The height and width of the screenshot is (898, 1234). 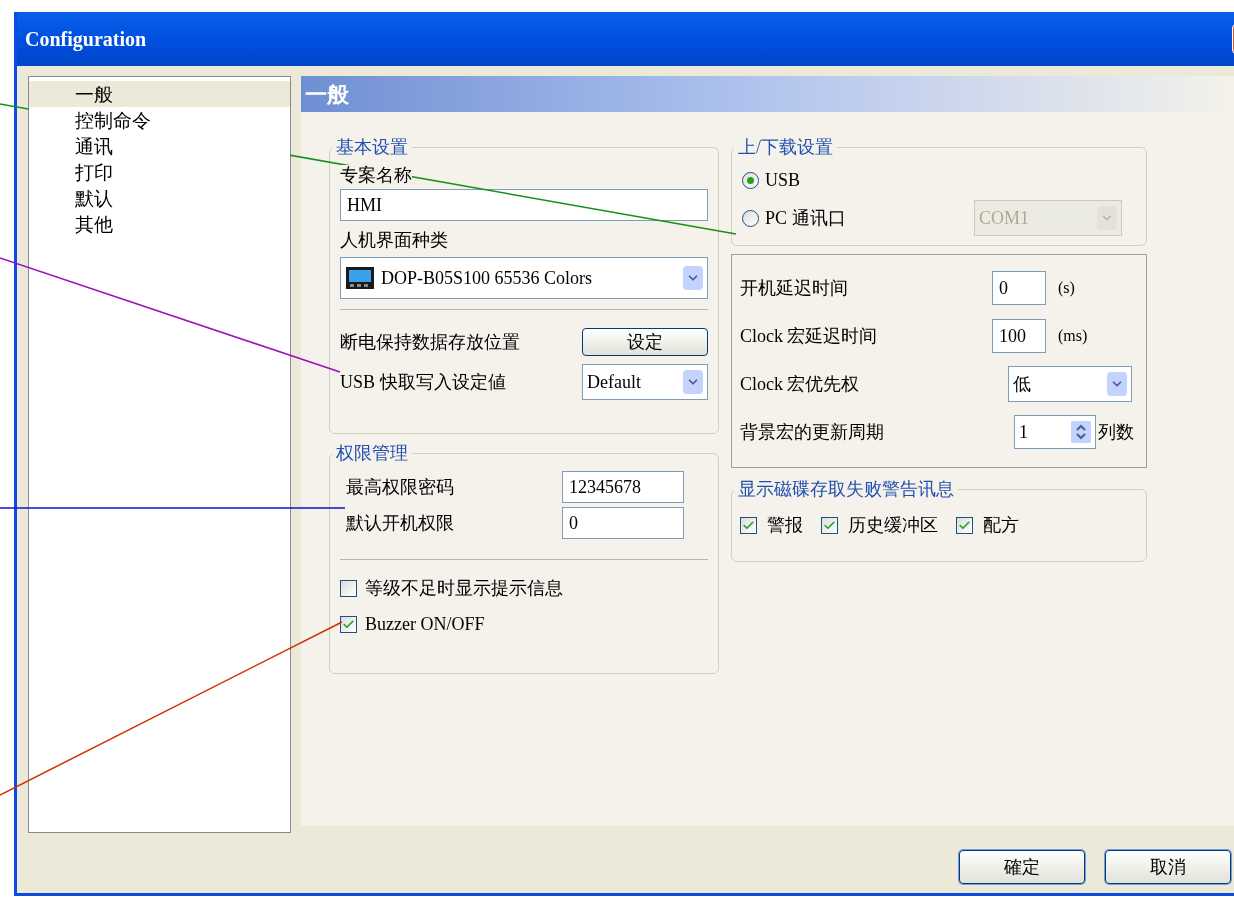 I want to click on spinner-arrows-icon, so click(x=1081, y=432).